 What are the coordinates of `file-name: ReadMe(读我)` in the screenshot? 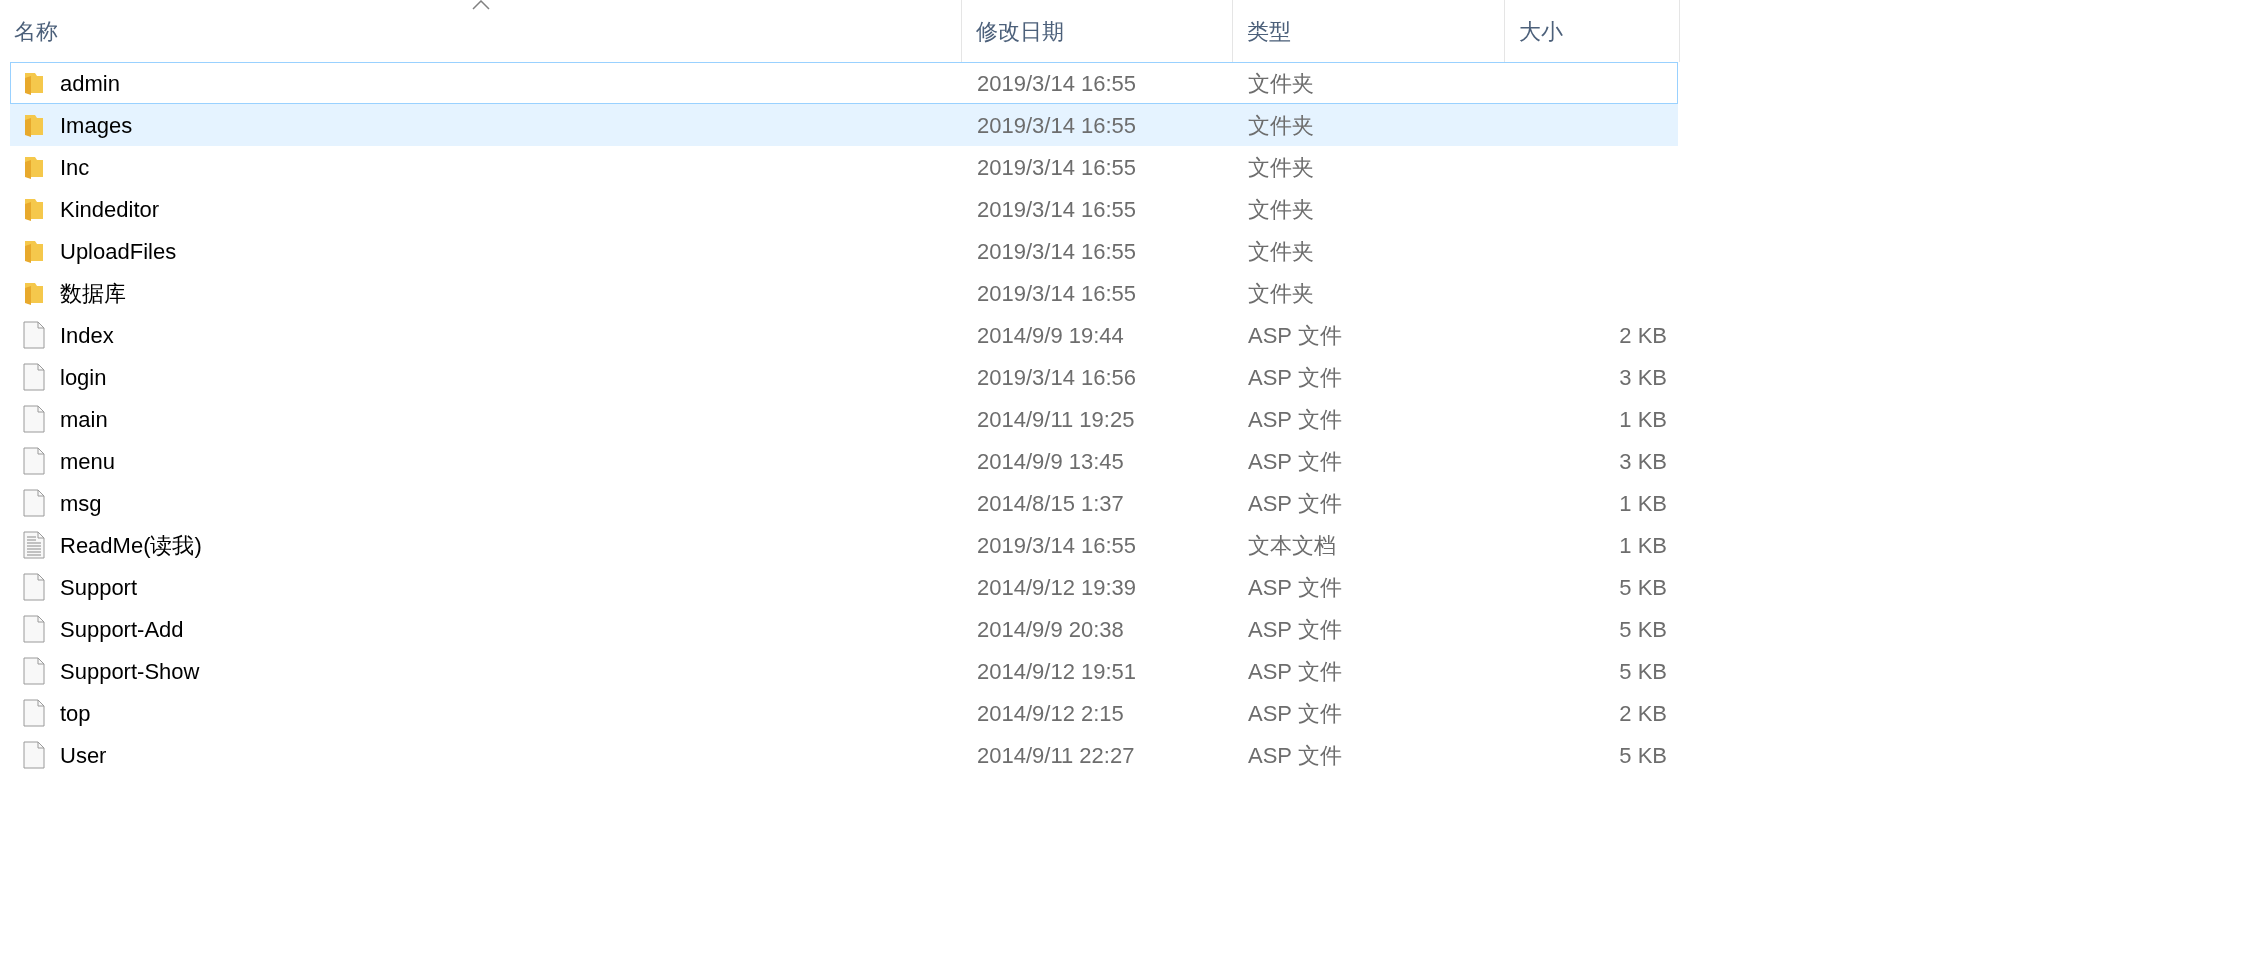 It's located at (131, 545).